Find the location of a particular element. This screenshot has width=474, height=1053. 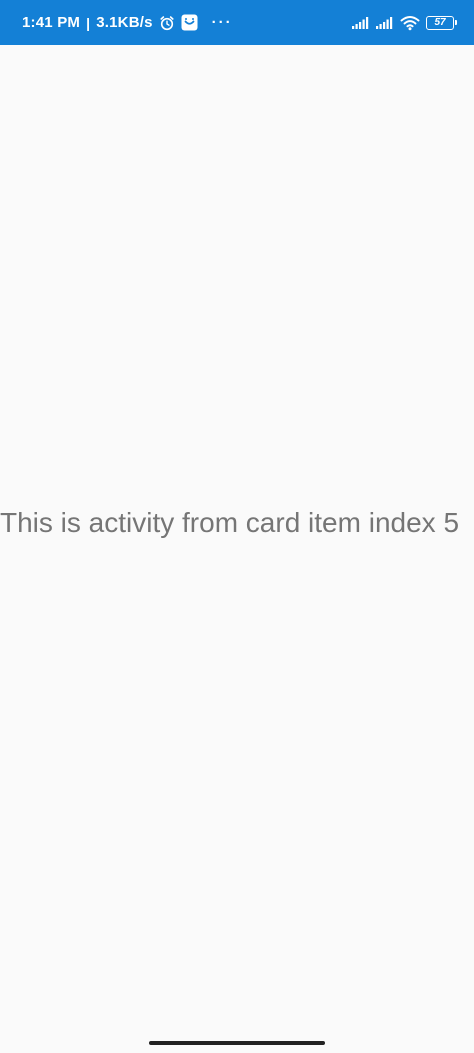

network-speed: 3.1KB/s is located at coordinates (124, 22).